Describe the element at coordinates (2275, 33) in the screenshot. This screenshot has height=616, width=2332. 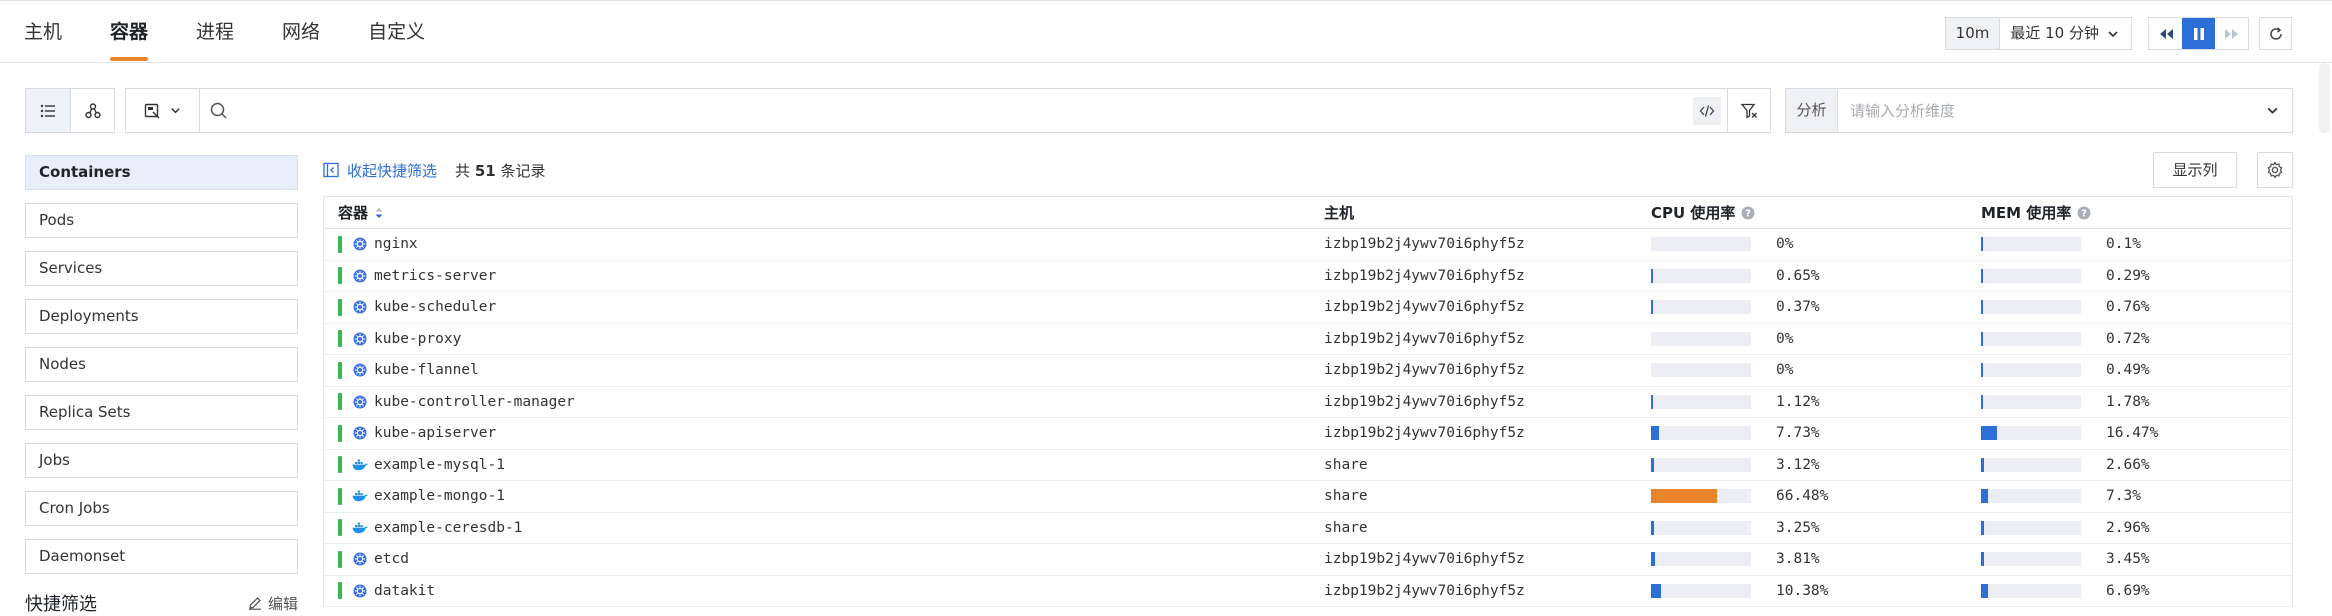
I see `refresh-button` at that location.